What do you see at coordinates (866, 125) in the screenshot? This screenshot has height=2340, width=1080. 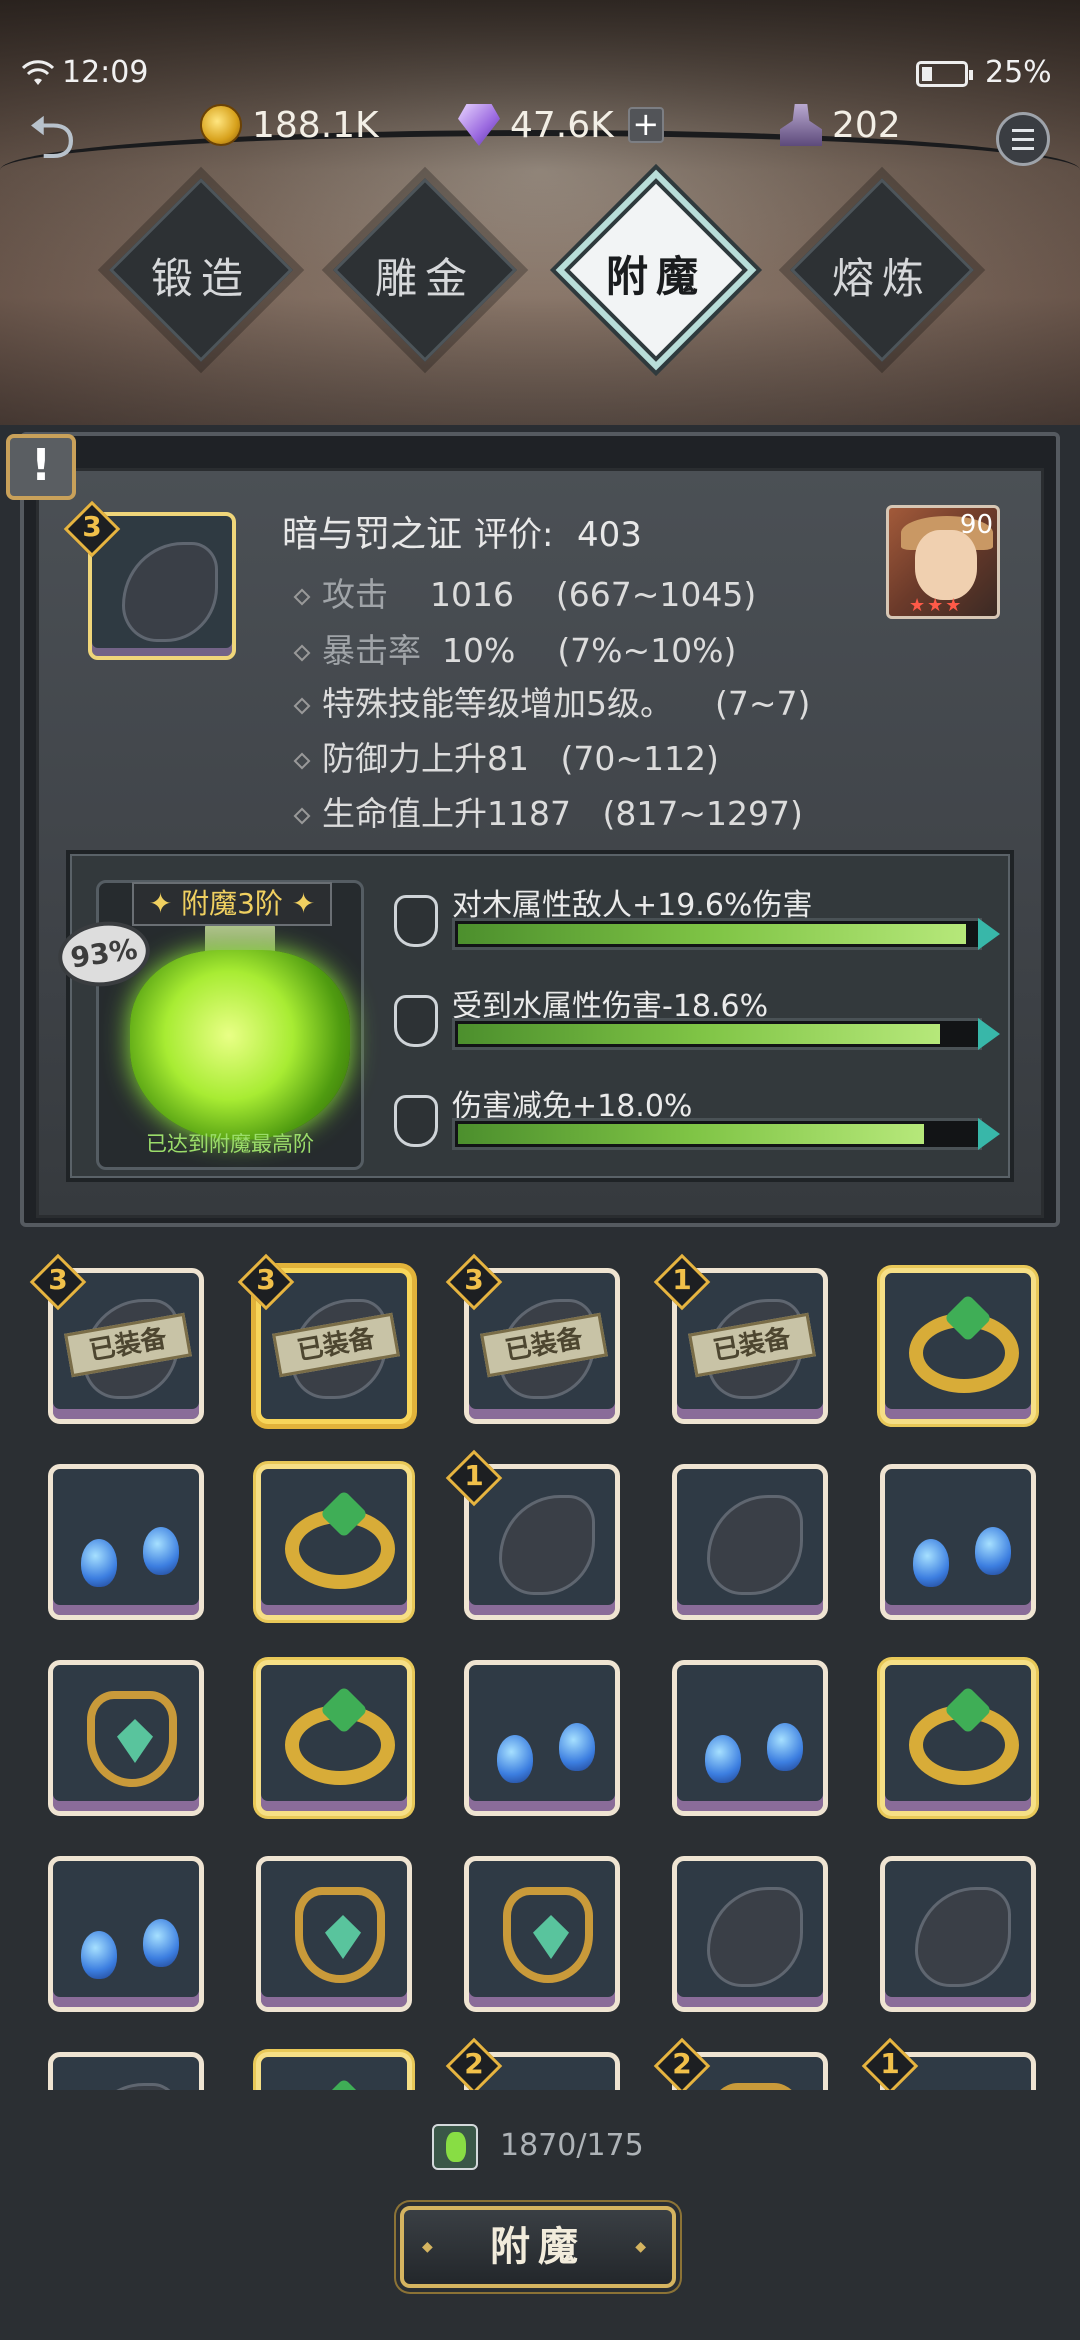 I see `ink-amount: 202` at bounding box center [866, 125].